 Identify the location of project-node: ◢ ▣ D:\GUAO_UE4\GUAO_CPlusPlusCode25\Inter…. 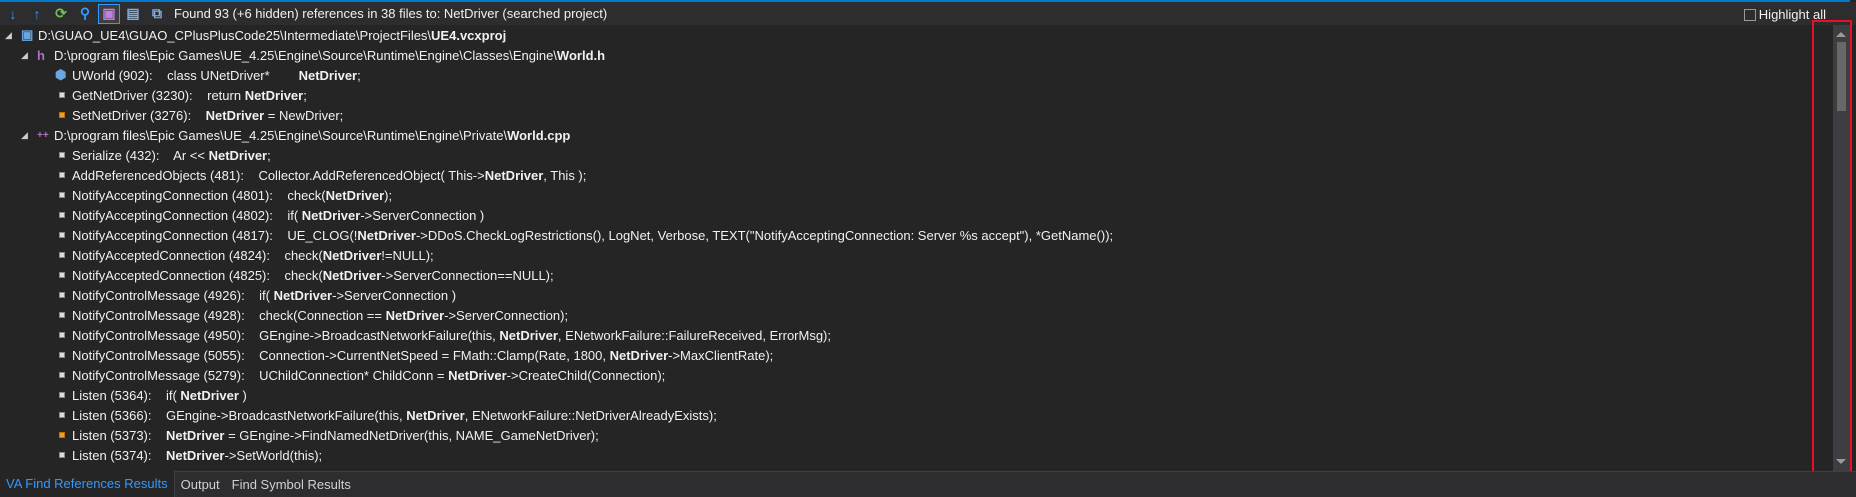
(916, 35).